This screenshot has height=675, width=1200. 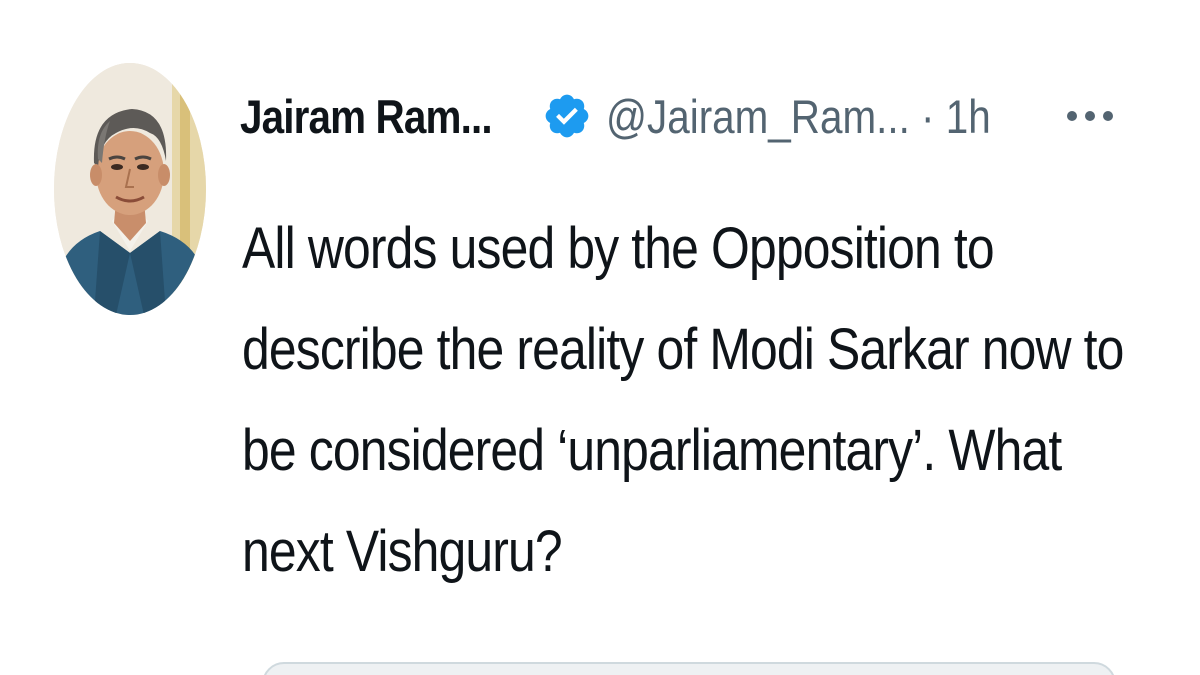 What do you see at coordinates (652, 450) in the screenshot?
I see `tweet-text-line: be considered ‘unparliamentary’. What` at bounding box center [652, 450].